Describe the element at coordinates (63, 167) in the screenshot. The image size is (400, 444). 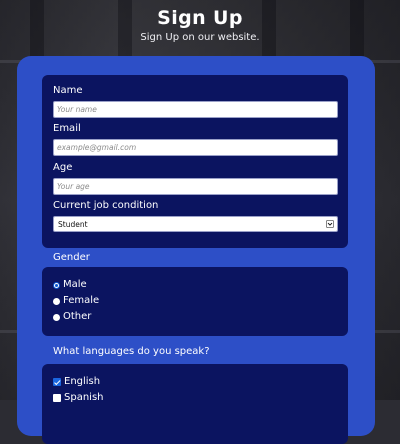
I see `age-label: Age` at that location.